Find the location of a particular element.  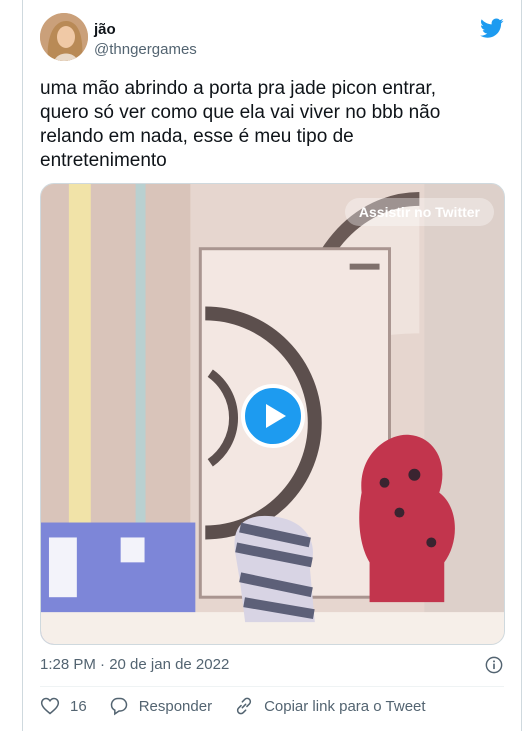

author-name: jão is located at coordinates (105, 29).